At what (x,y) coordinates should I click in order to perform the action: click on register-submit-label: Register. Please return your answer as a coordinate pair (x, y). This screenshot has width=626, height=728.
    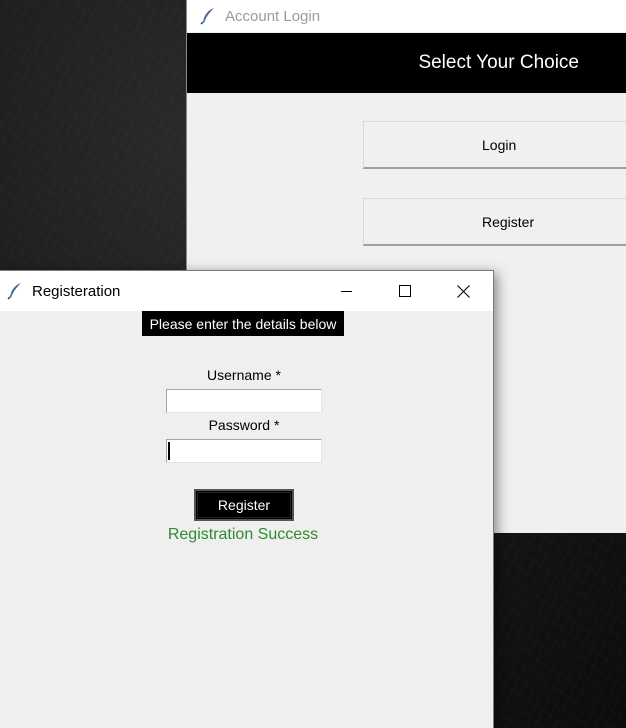
    Looking at the image, I should click on (244, 505).